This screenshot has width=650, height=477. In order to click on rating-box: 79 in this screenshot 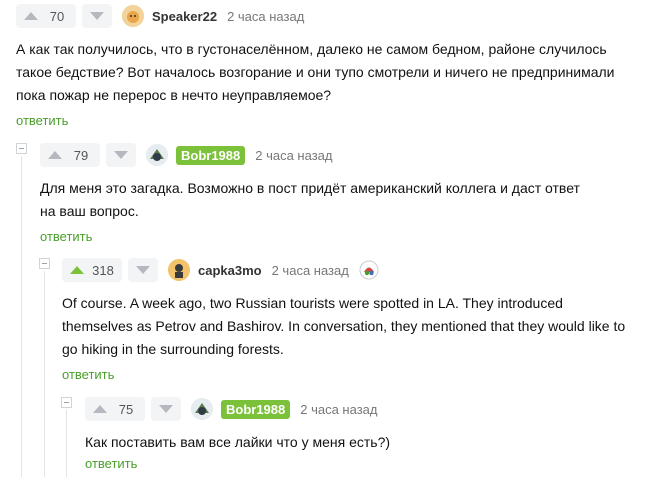, I will do `click(70, 155)`.